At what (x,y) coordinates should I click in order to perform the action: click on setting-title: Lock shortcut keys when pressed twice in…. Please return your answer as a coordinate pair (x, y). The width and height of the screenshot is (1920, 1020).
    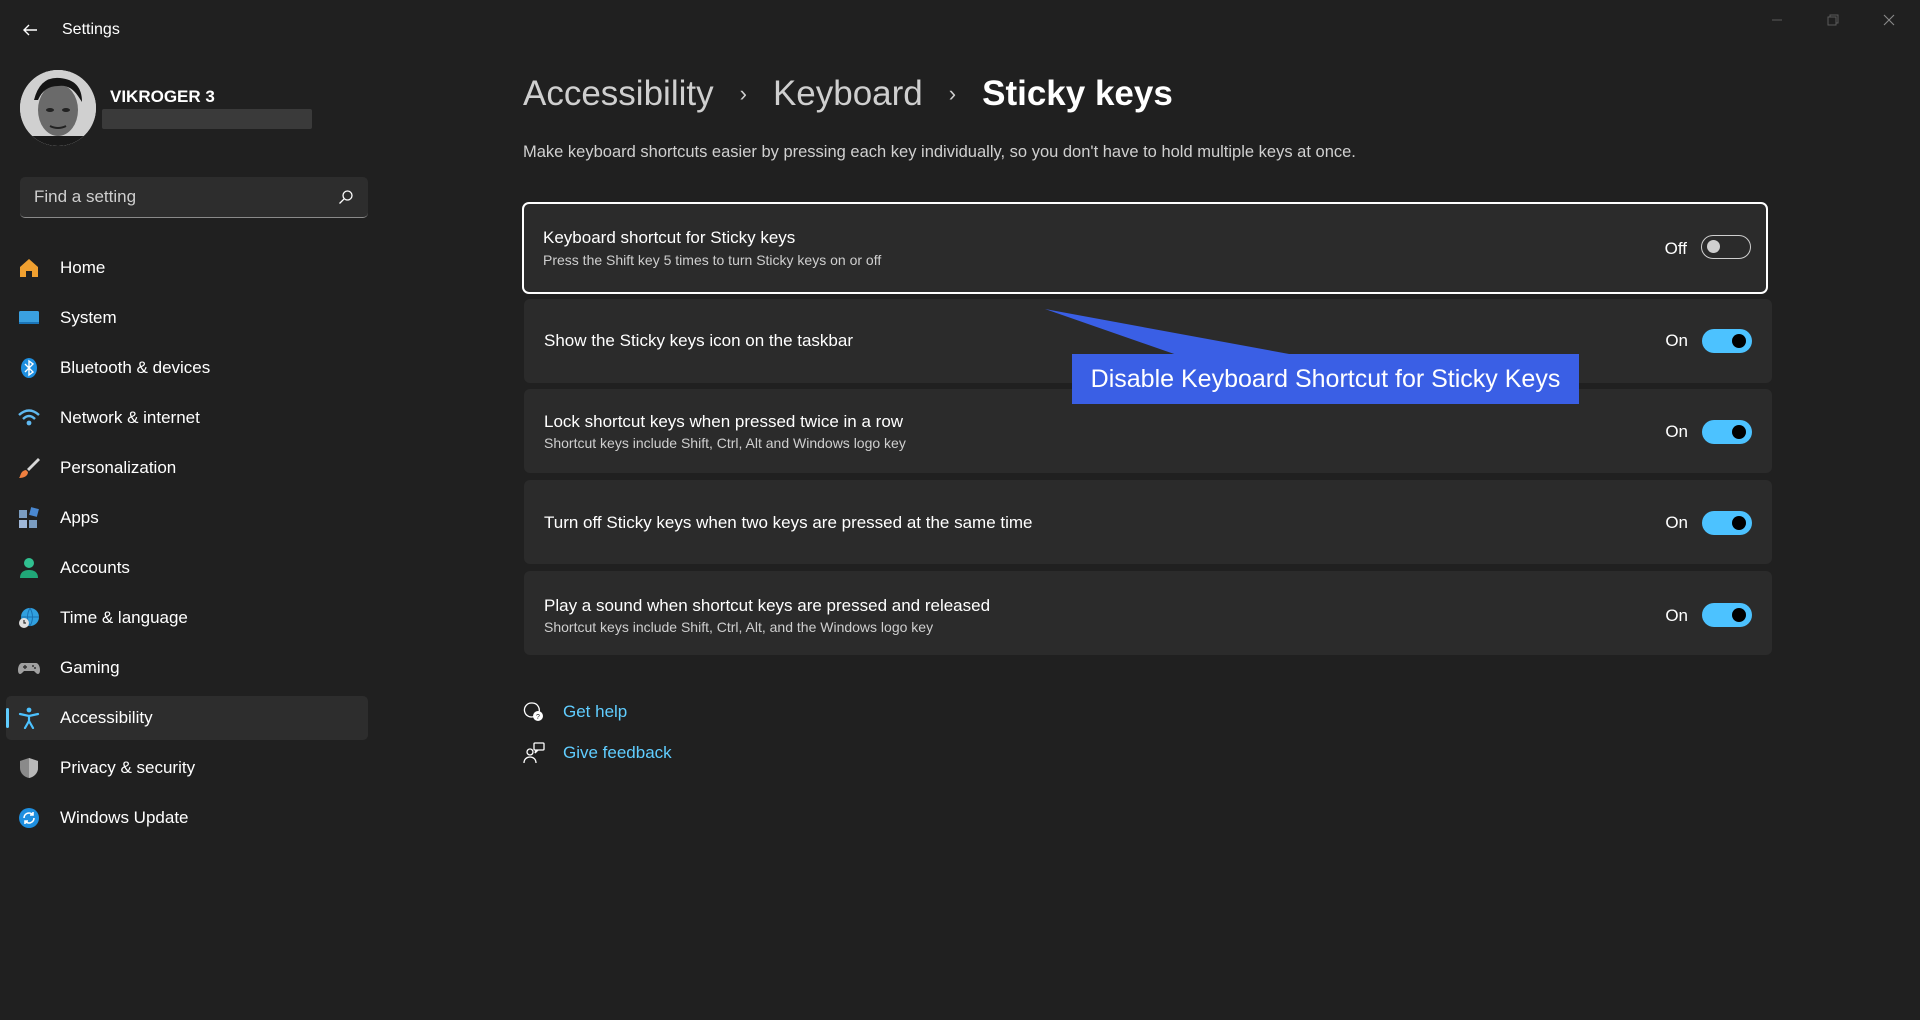
    Looking at the image, I should click on (724, 421).